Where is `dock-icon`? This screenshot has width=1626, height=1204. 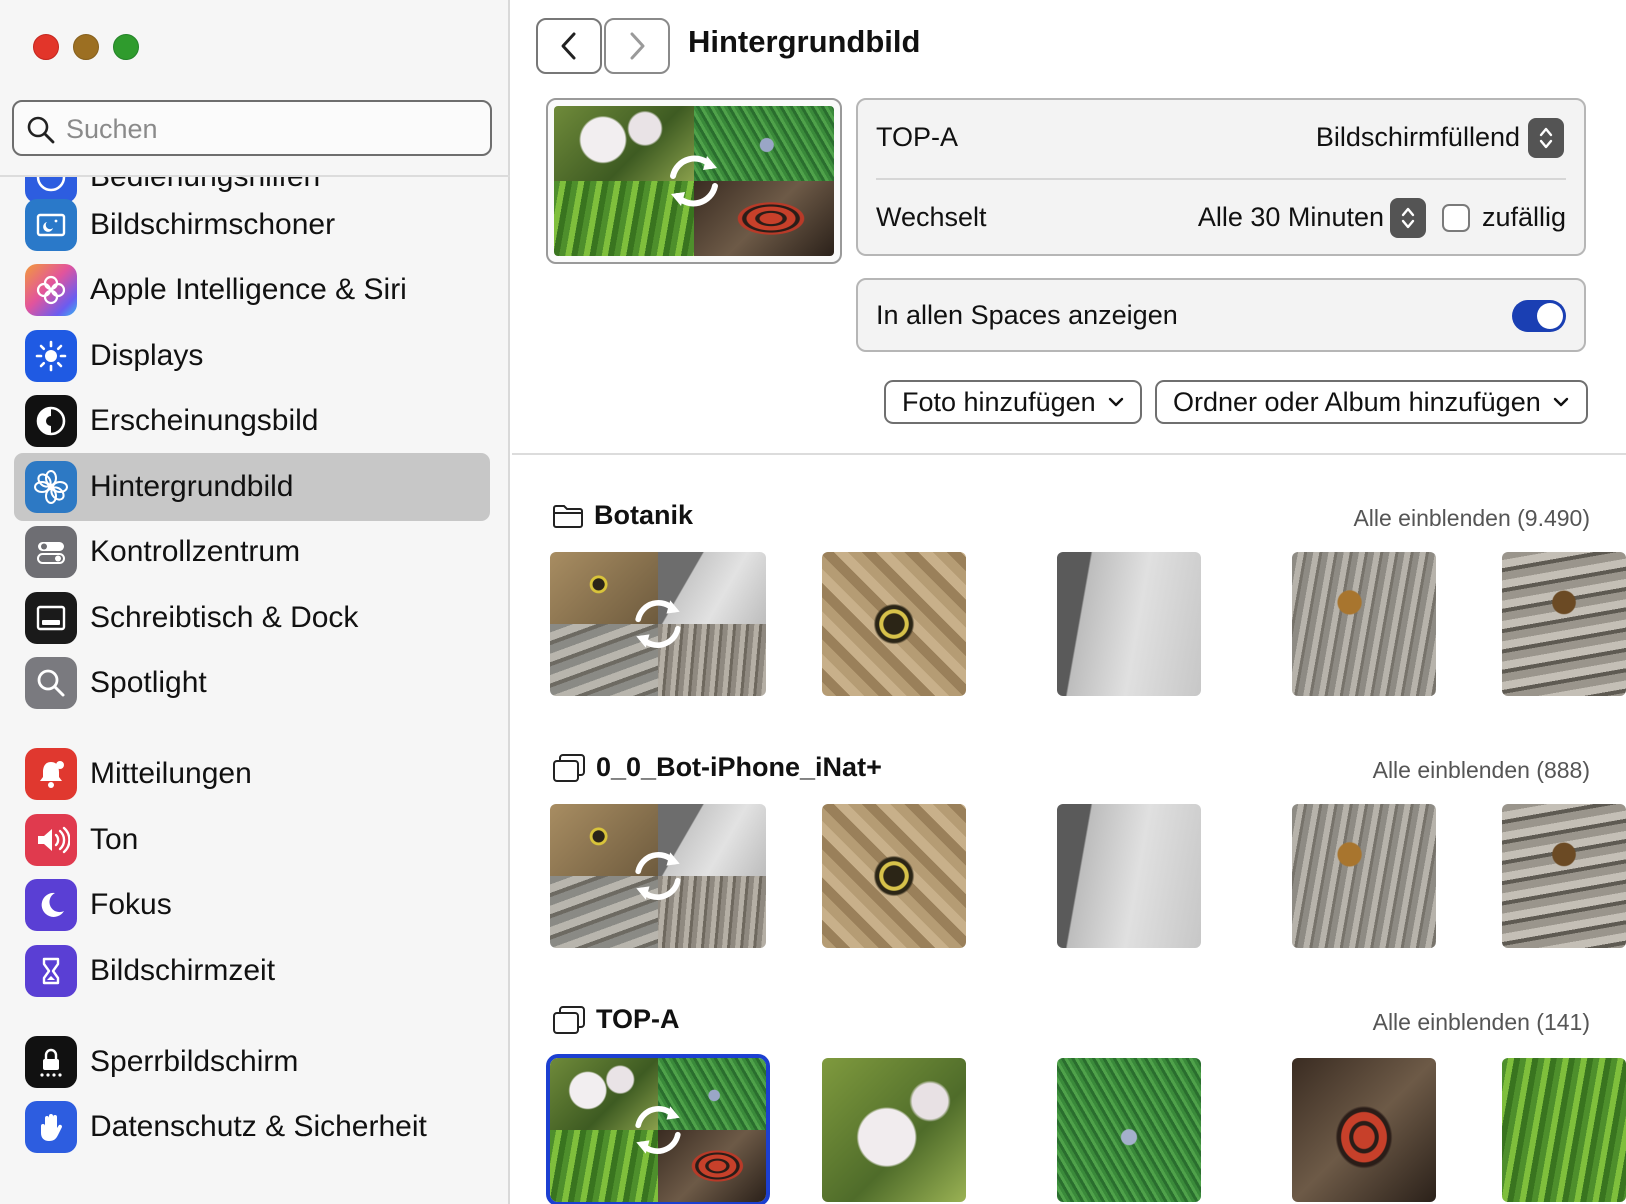
dock-icon is located at coordinates (51, 618).